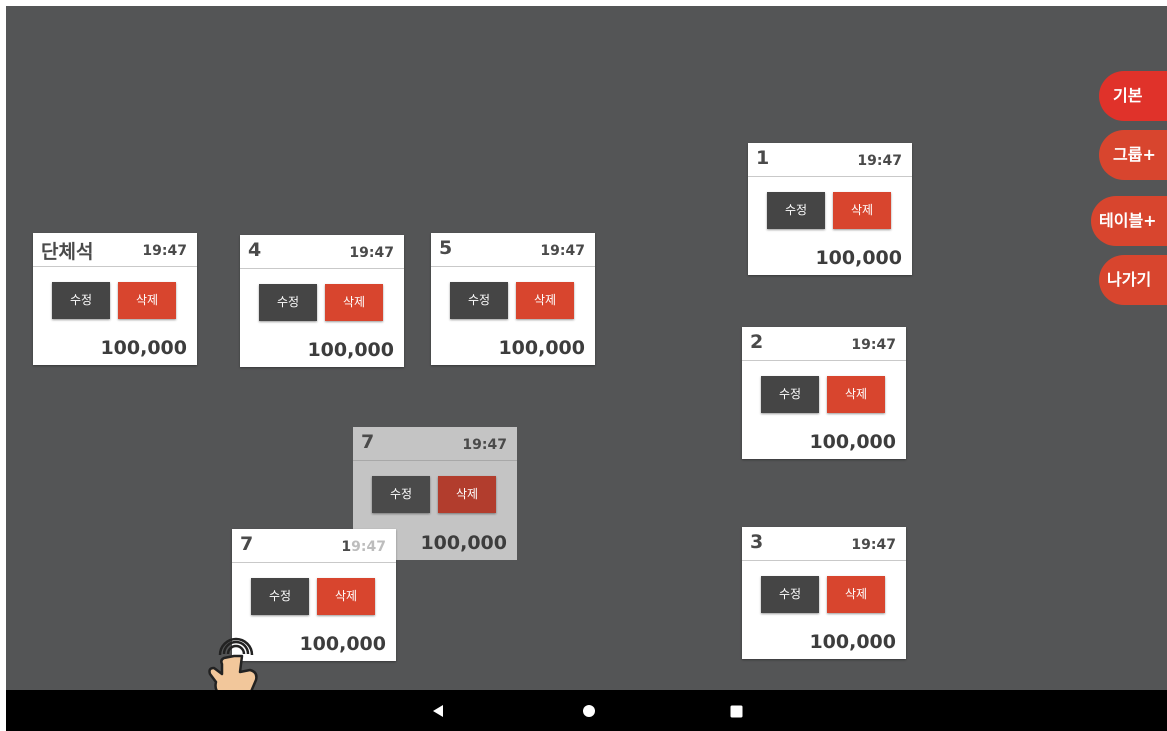 The image size is (1167, 731). I want to click on back-triangle-icon, so click(438, 711).